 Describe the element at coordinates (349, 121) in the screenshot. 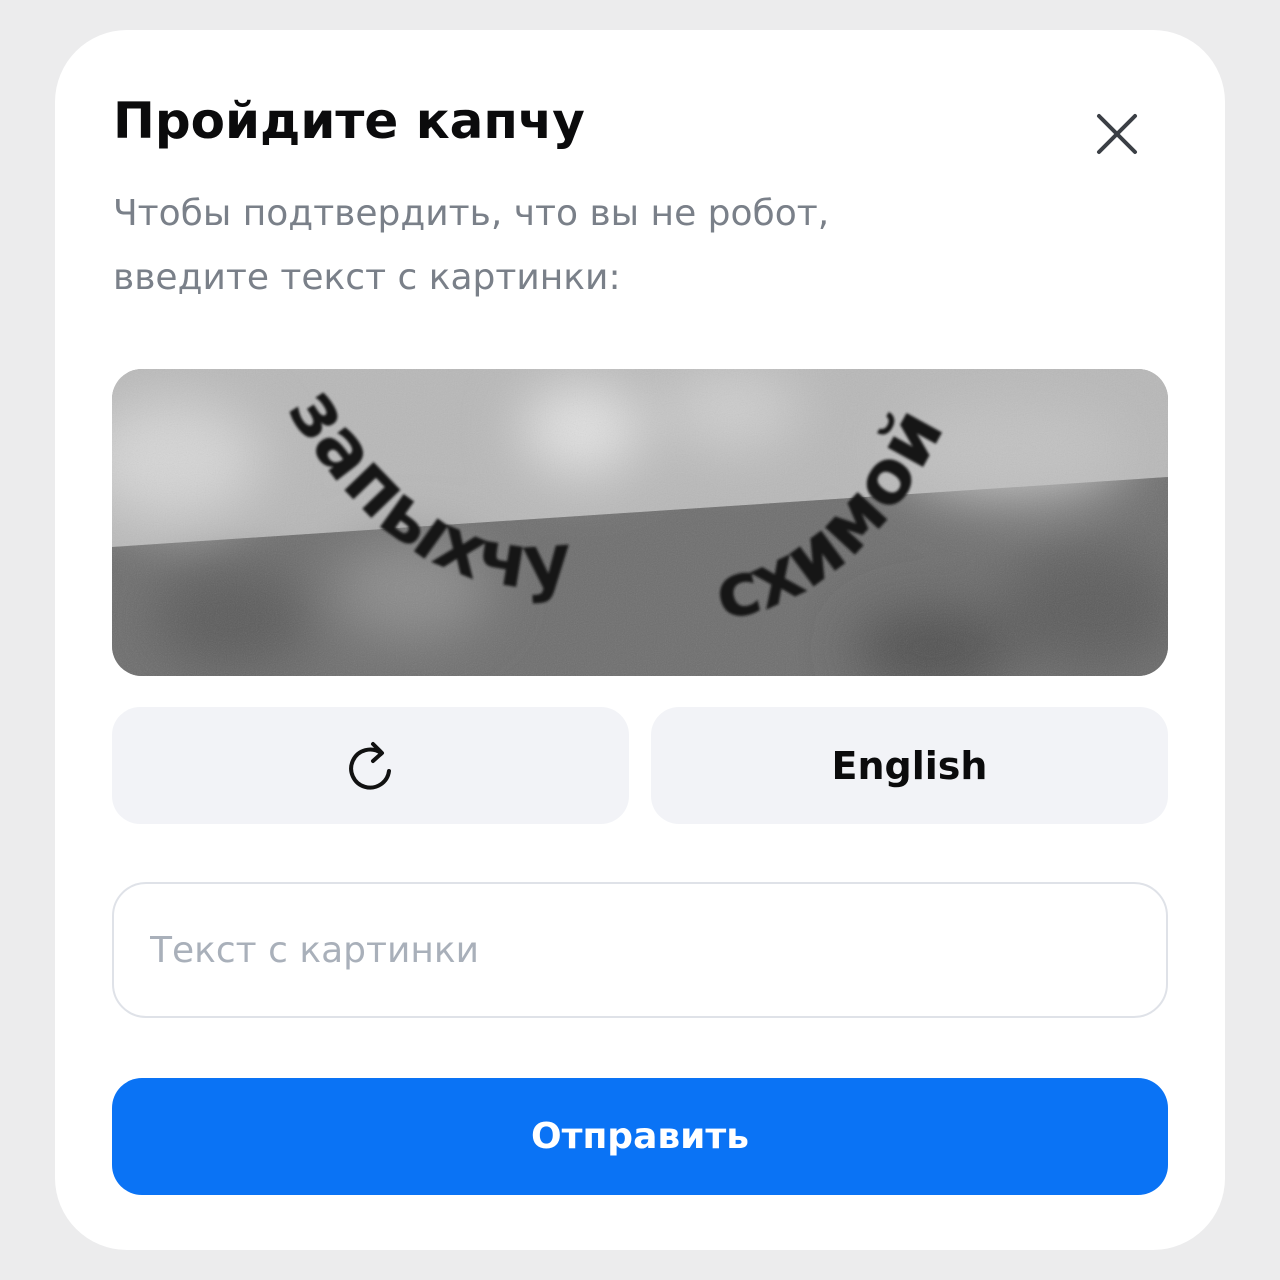

I see `dialog-title: Пройдите капчу` at that location.